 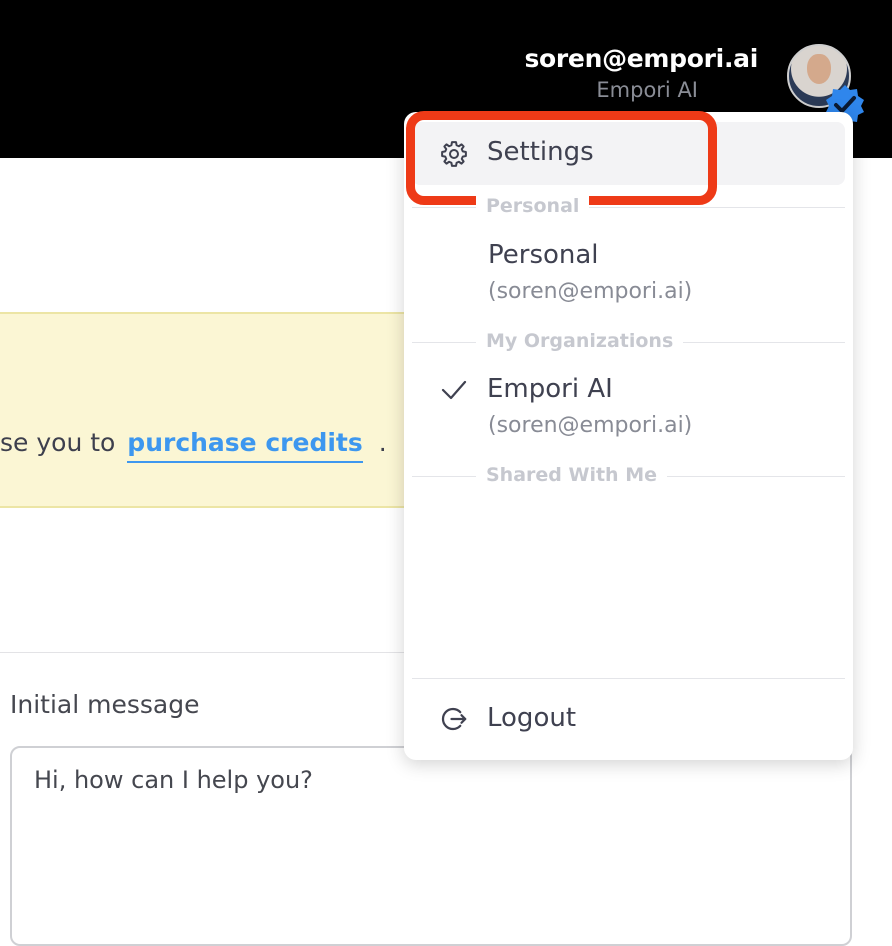 What do you see at coordinates (819, 69) in the screenshot?
I see `avatar-face` at bounding box center [819, 69].